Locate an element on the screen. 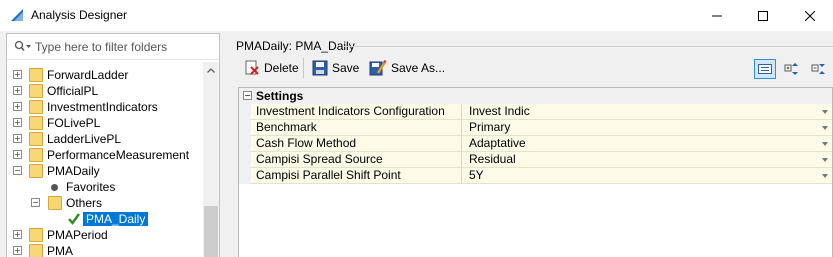 The height and width of the screenshot is (257, 833). tree-item-others: − Others is located at coordinates (105, 203).